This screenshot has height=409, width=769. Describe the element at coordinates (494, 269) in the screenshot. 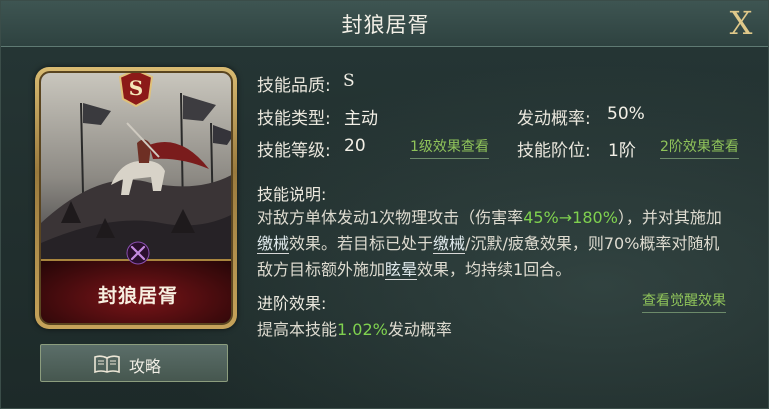

I see `desc-part5: 效果，均持续1回合。` at that location.